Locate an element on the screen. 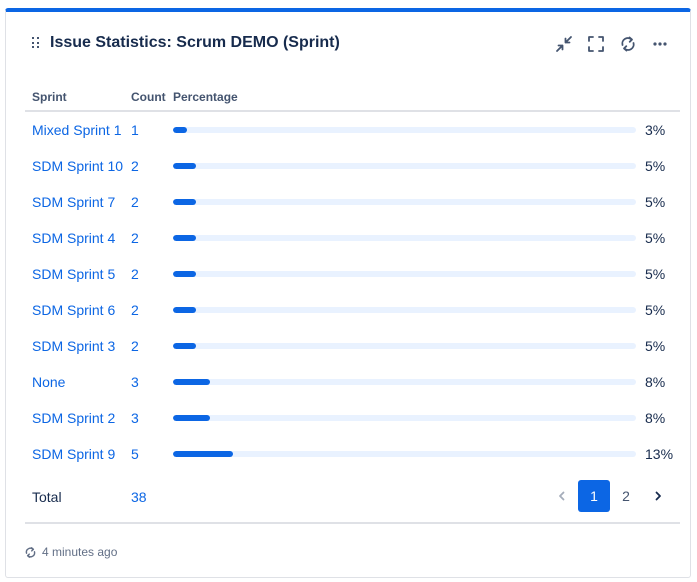  more-button is located at coordinates (660, 44).